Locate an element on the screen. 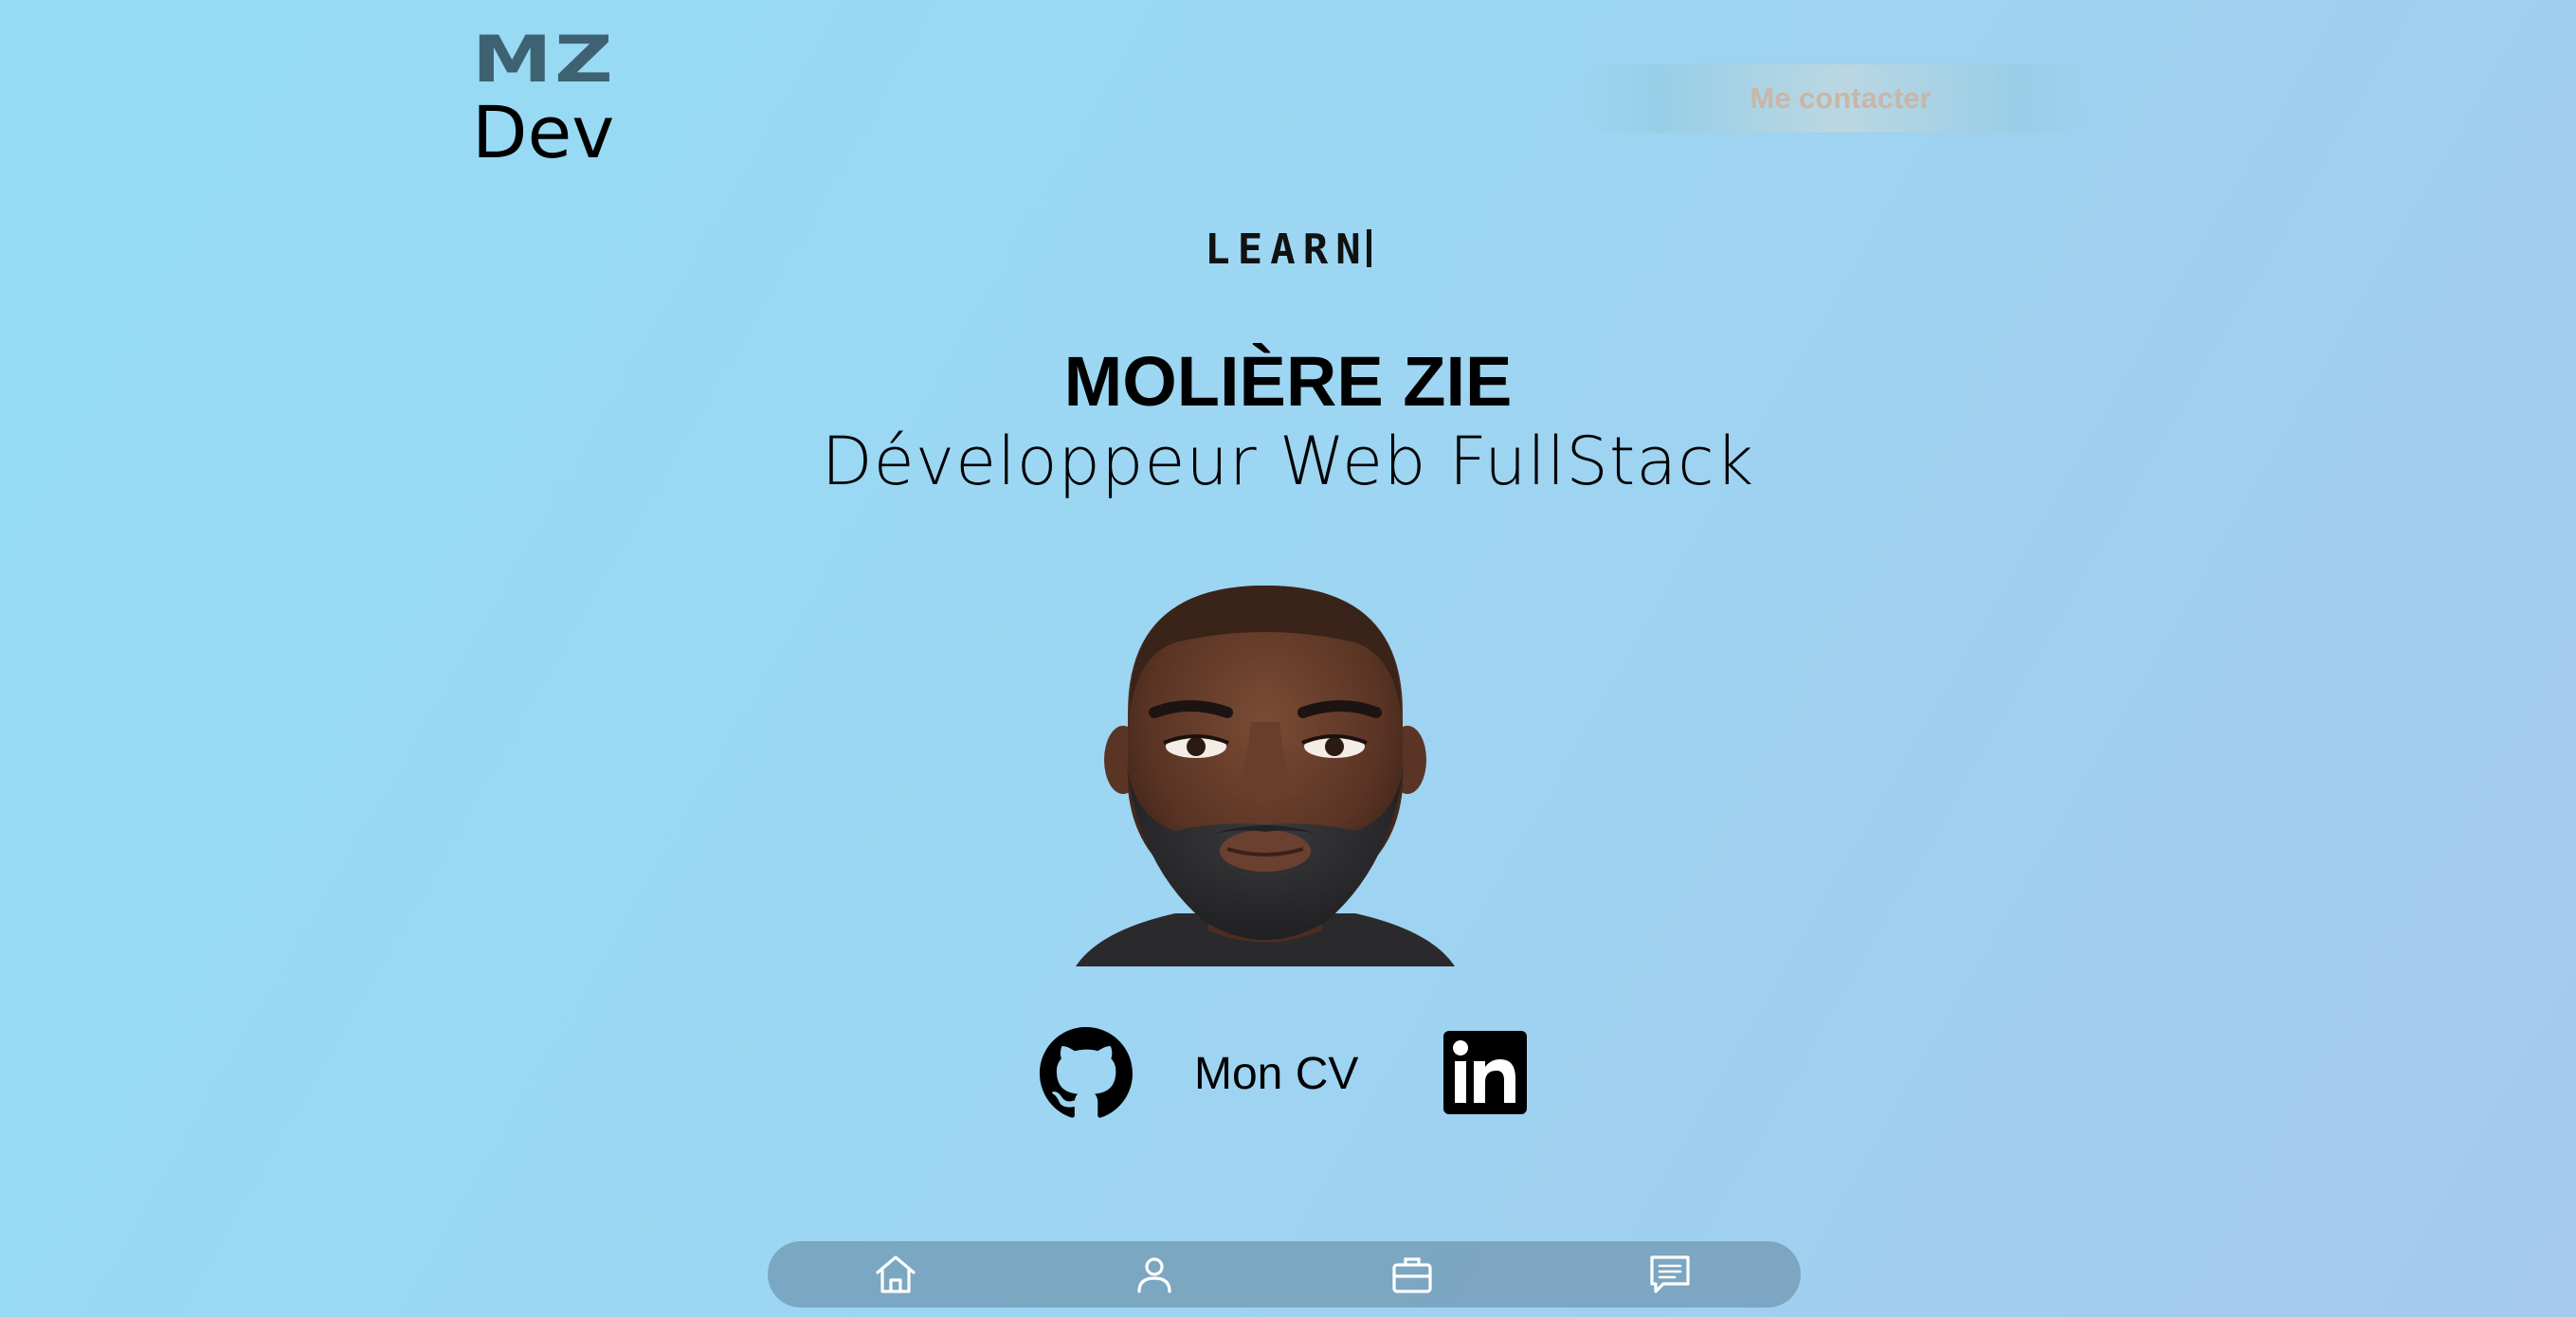 The width and height of the screenshot is (2576, 1317). developer-role: Développeur Web FullStack is located at coordinates (1288, 461).